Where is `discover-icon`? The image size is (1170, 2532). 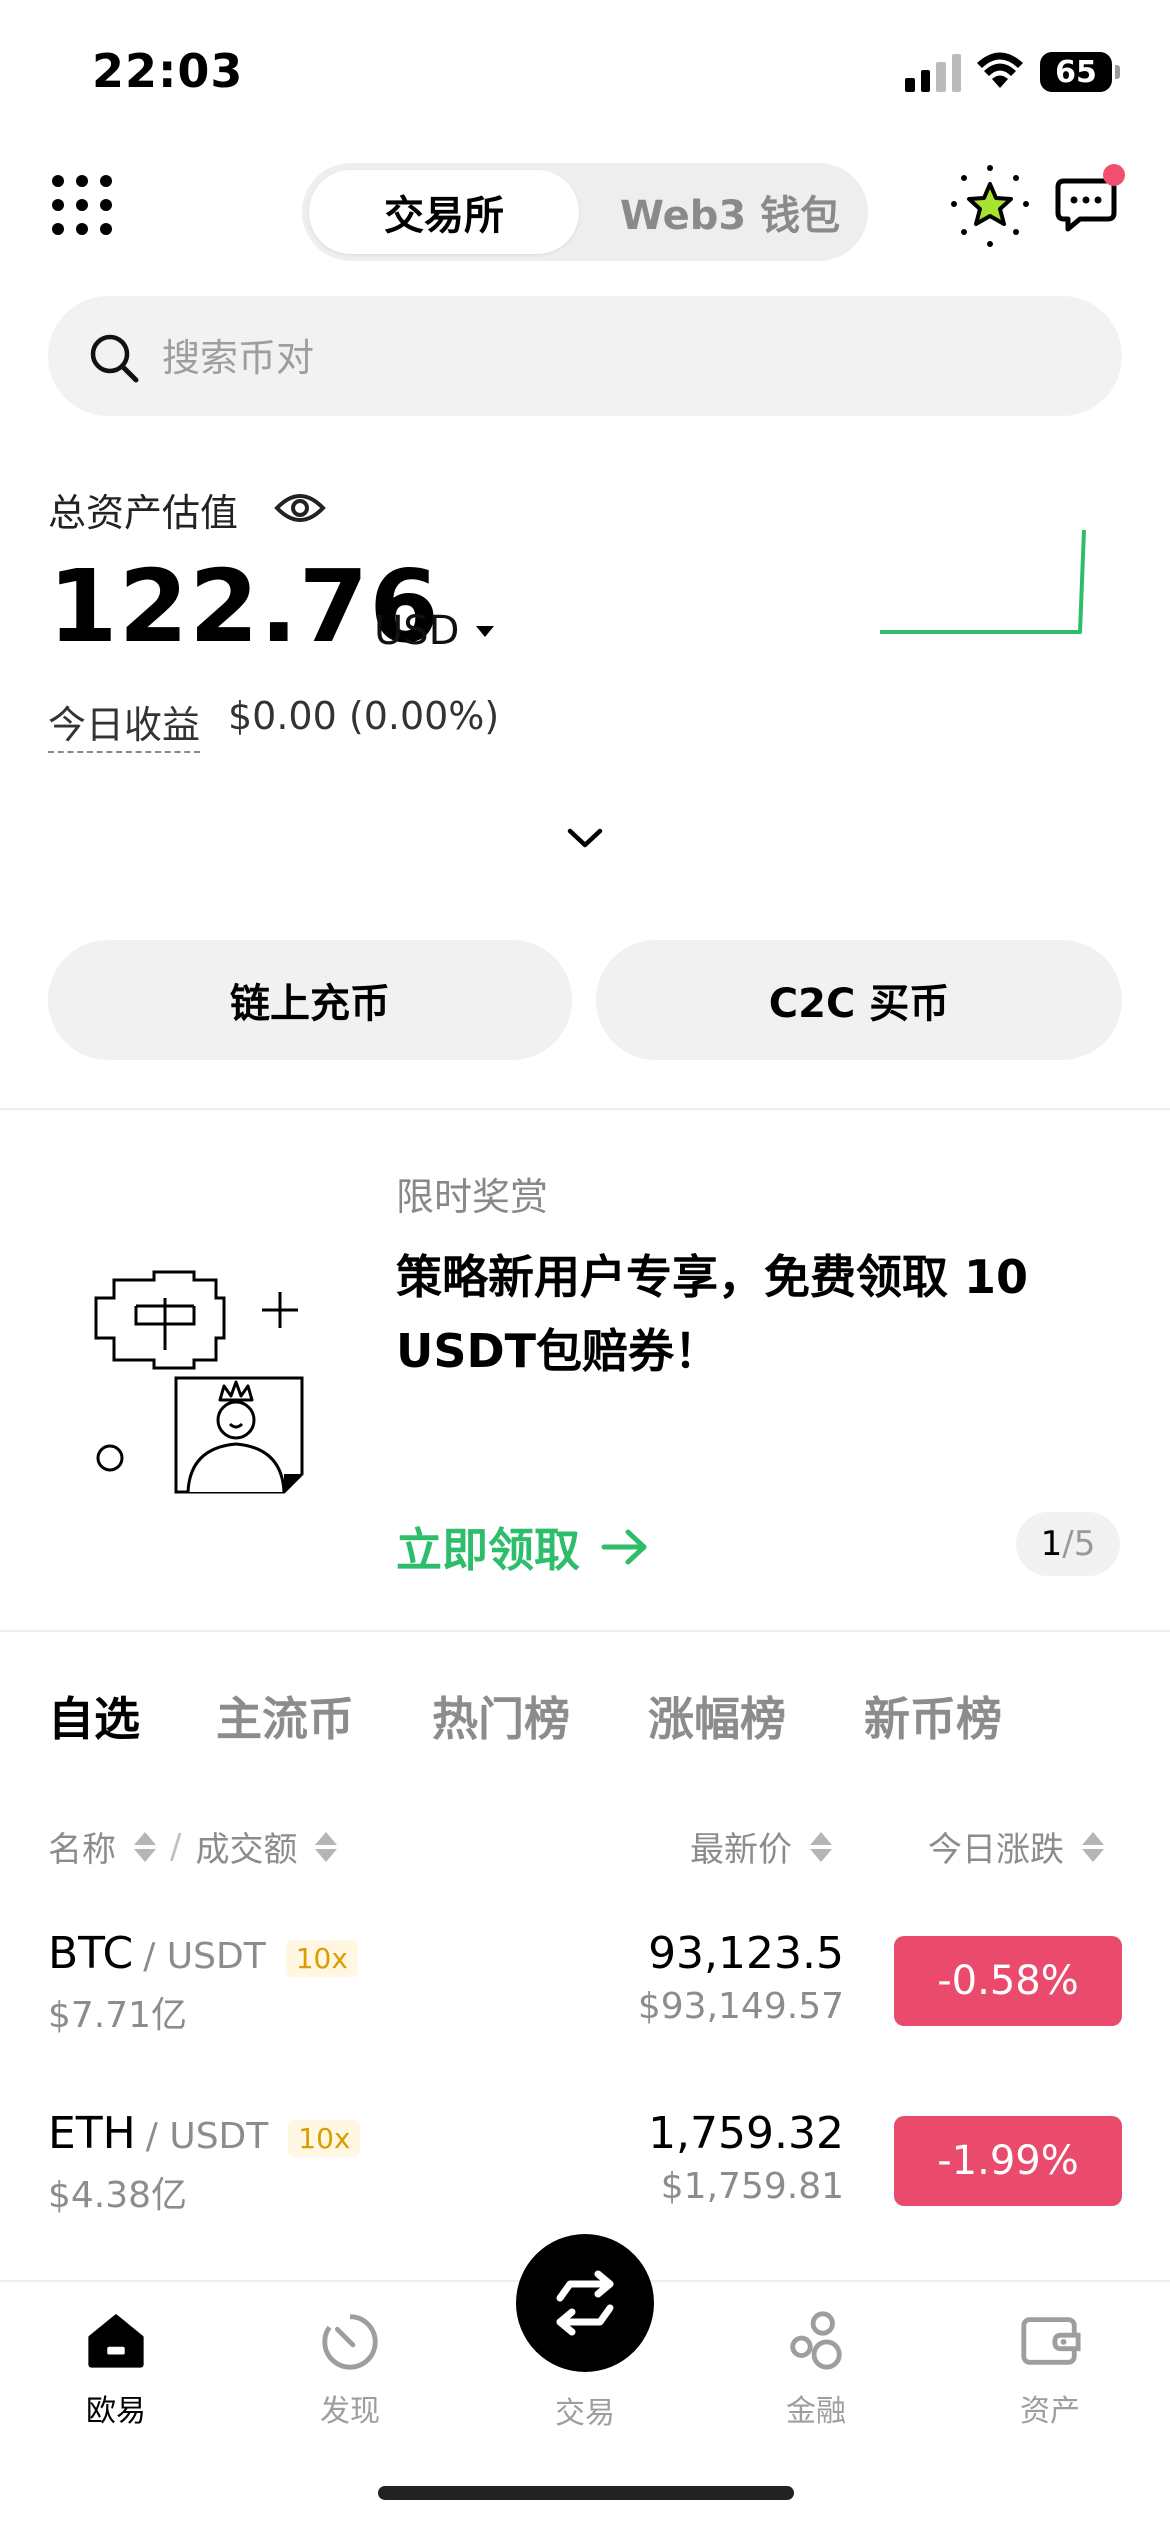 discover-icon is located at coordinates (350, 2341).